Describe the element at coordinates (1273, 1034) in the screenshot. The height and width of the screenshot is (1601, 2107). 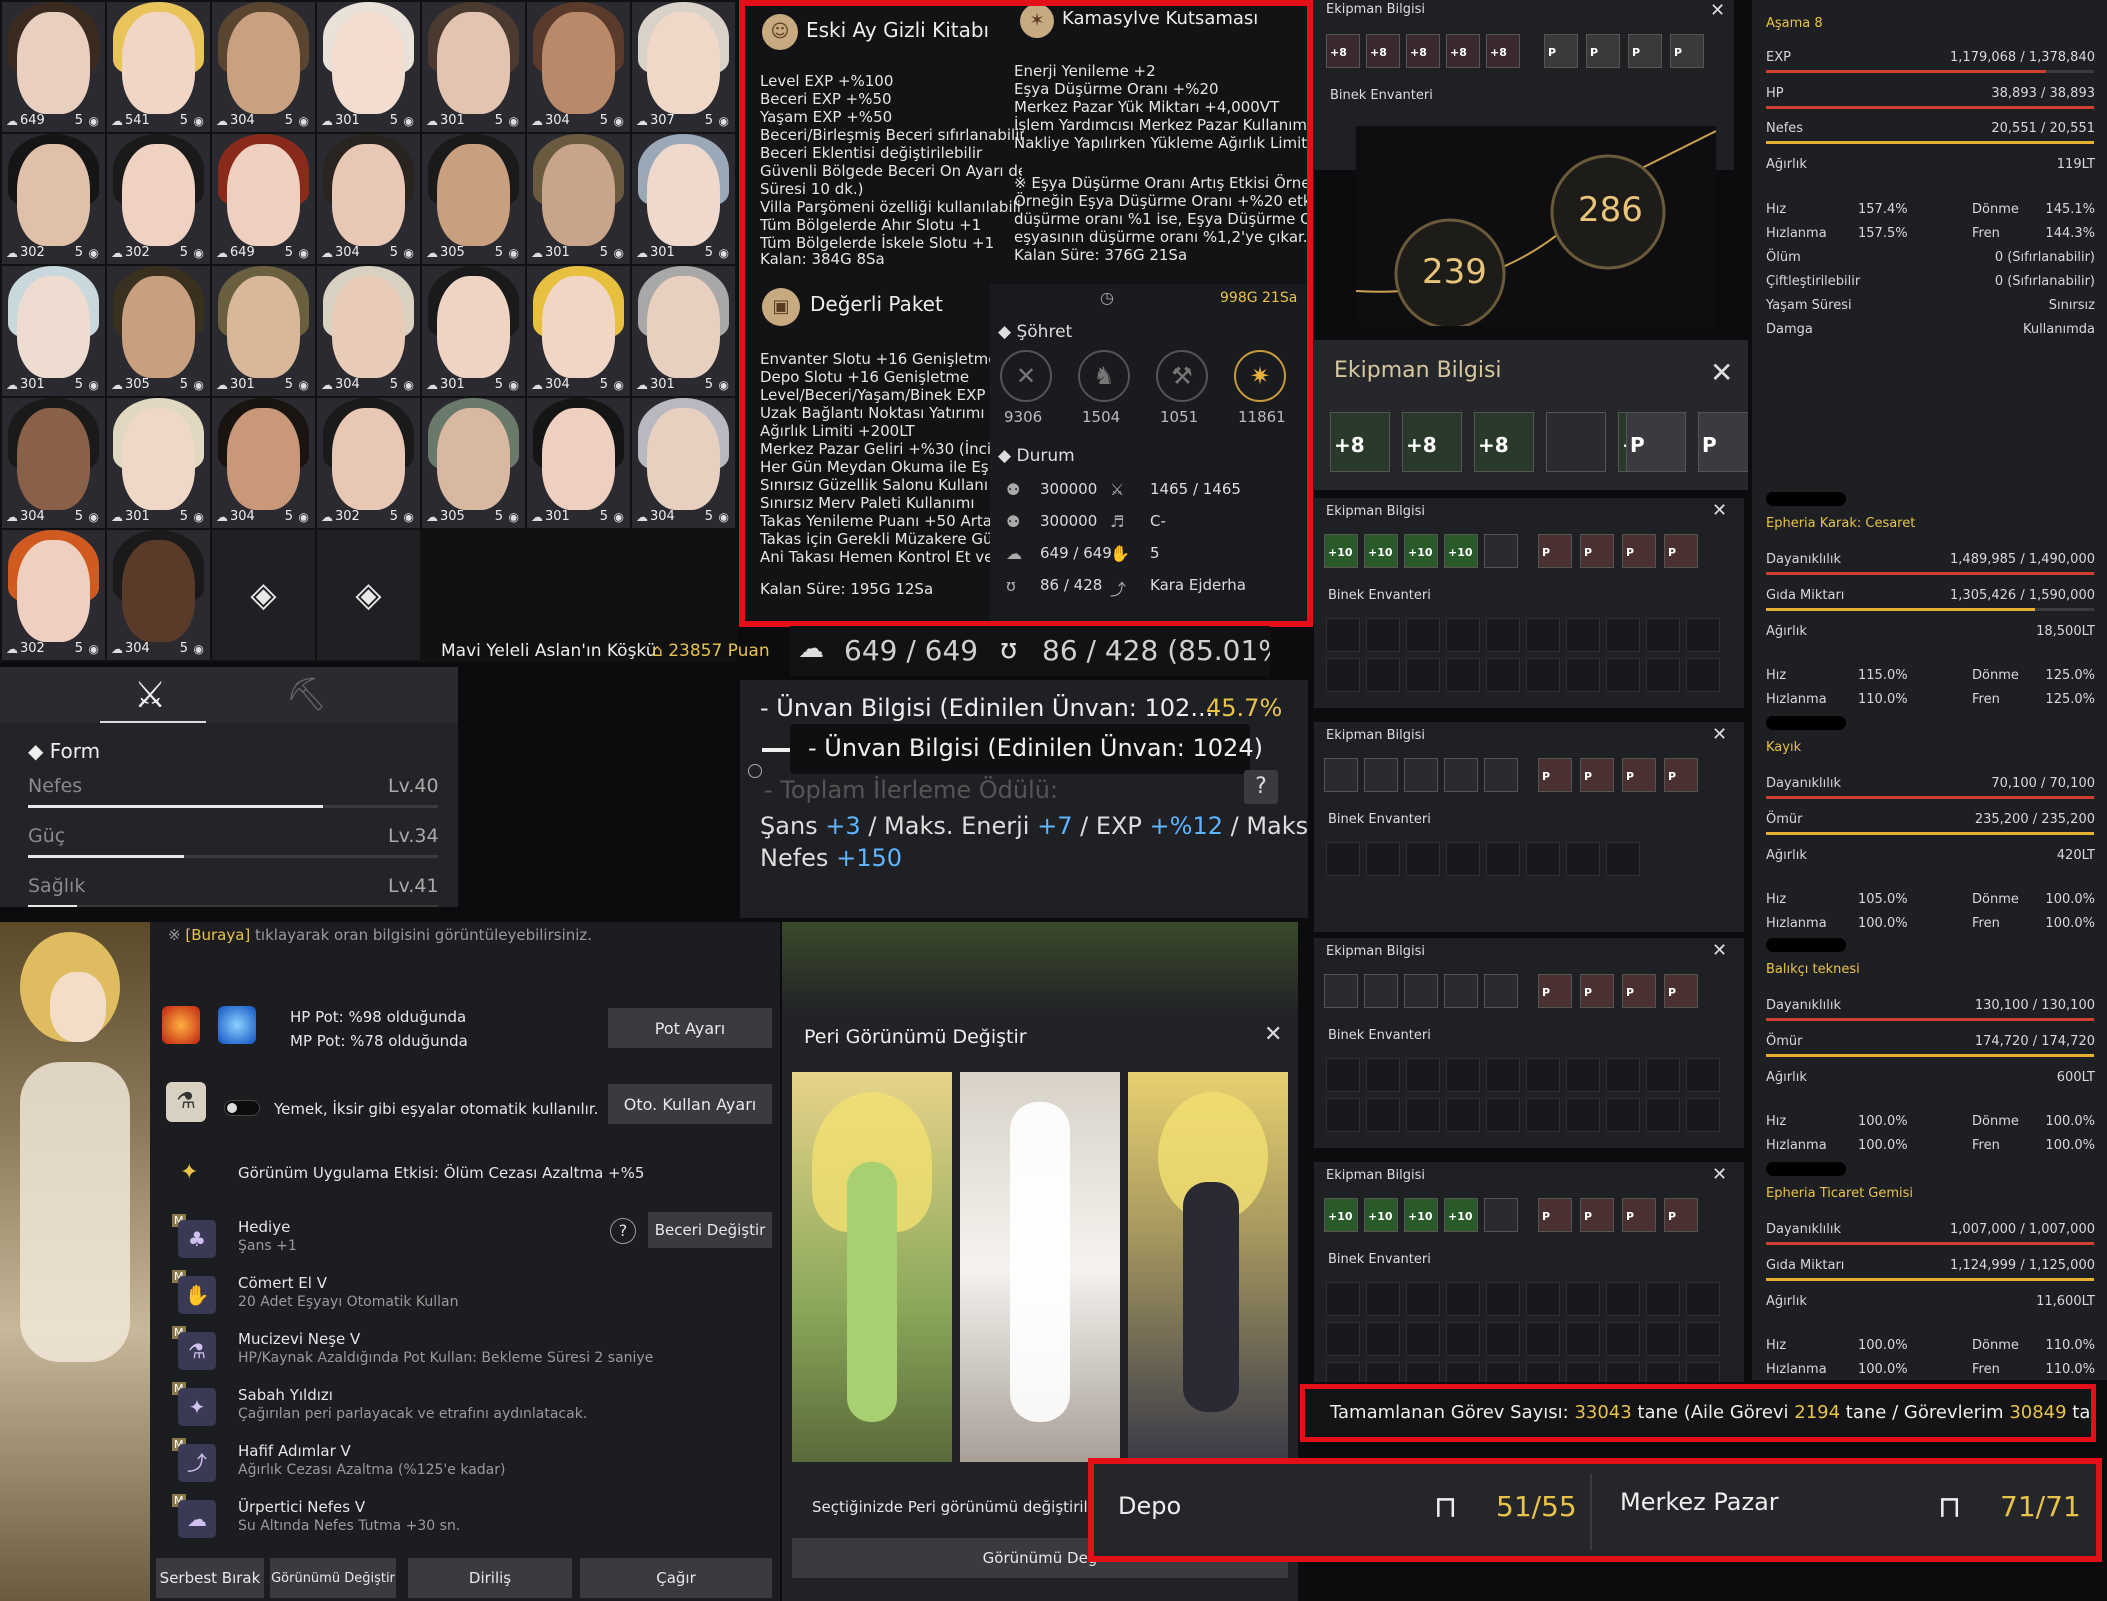
I see `appearance-close-icon: ✕` at that location.